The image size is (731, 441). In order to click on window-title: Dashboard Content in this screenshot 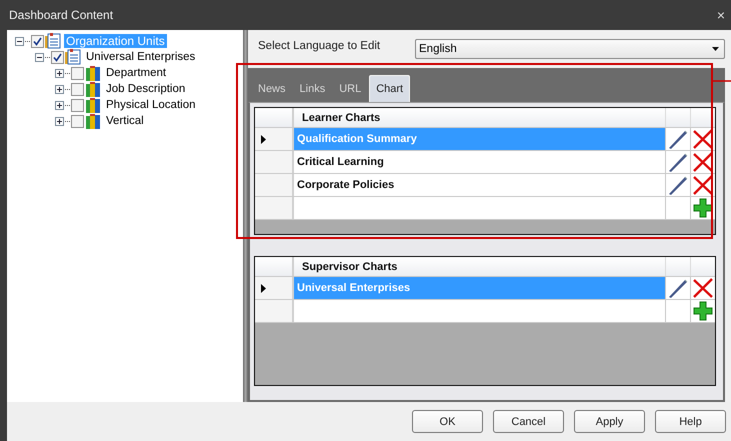, I will do `click(61, 15)`.